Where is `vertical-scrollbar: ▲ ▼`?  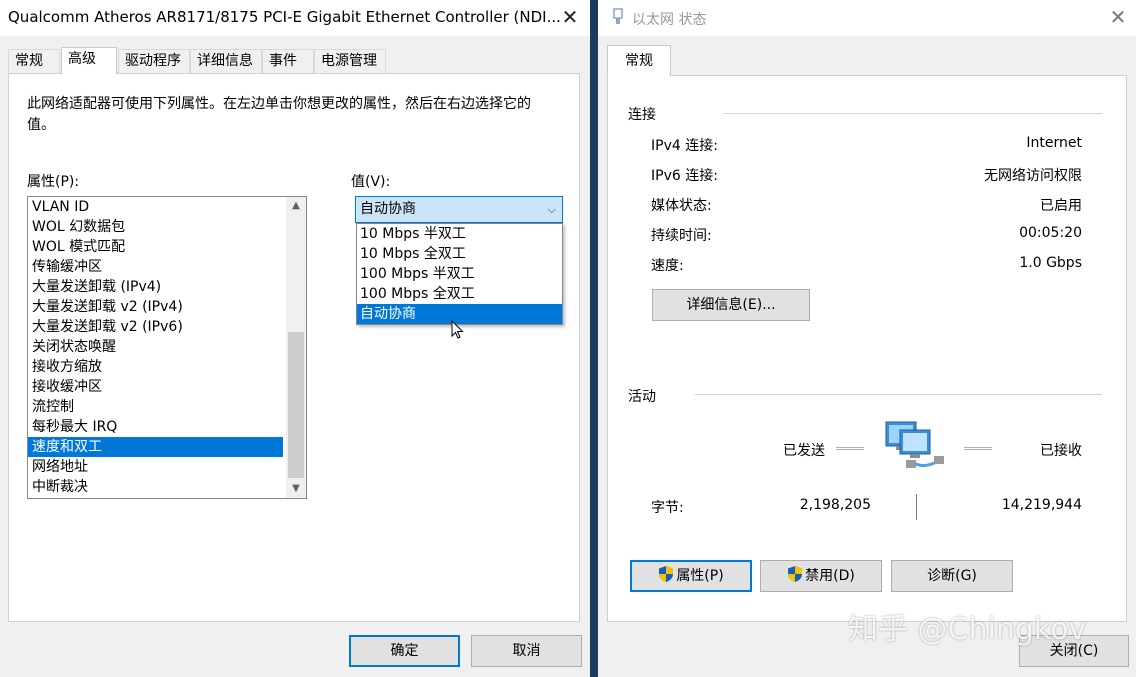 vertical-scrollbar: ▲ ▼ is located at coordinates (296, 347).